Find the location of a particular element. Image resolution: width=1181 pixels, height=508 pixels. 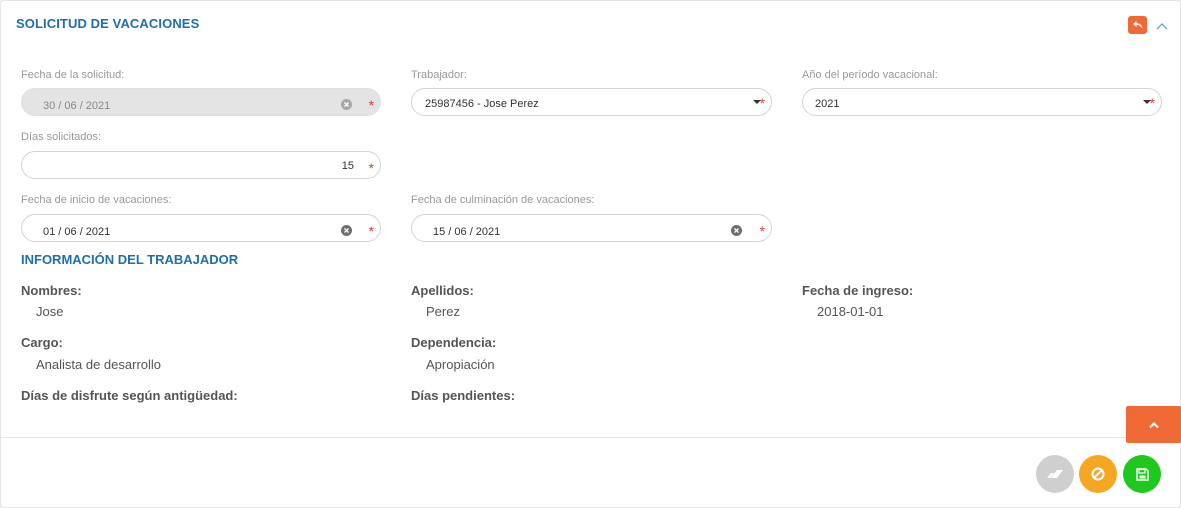

trabajador-label: Trabajador: is located at coordinates (439, 75).